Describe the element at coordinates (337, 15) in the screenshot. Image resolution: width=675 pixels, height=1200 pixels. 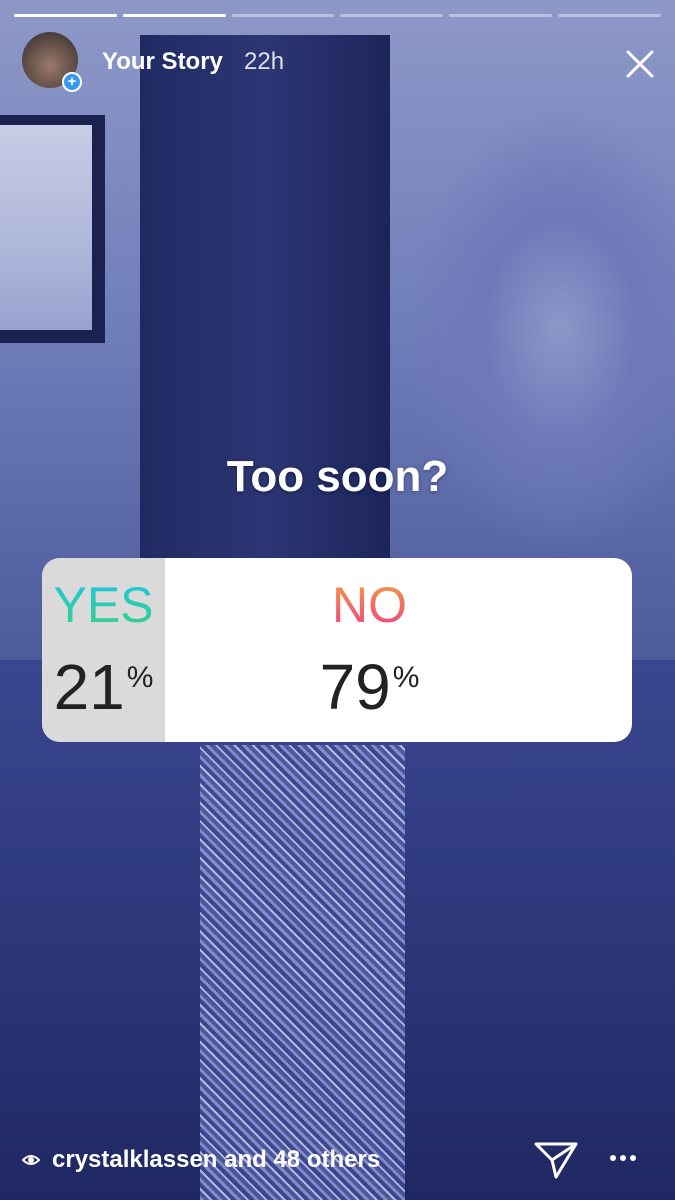
I see `story-progress-bar` at that location.